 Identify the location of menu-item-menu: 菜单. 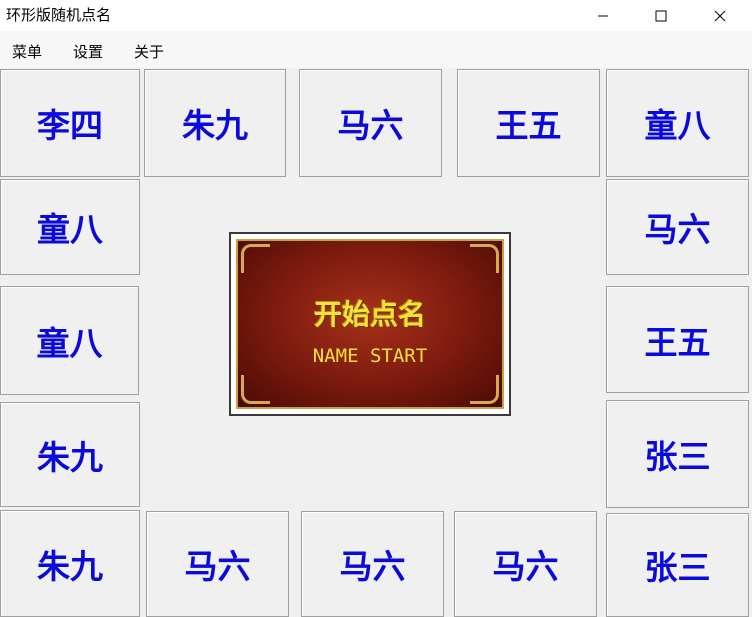
(27, 51).